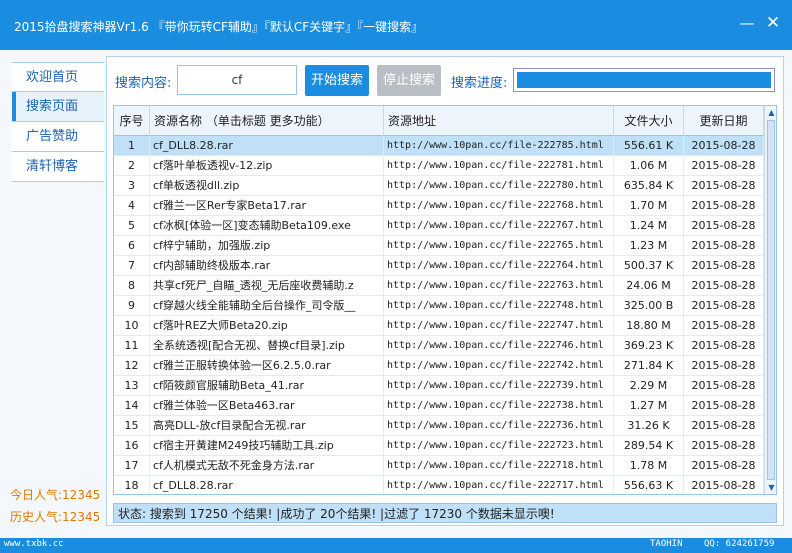  What do you see at coordinates (649, 366) in the screenshot?
I see `cell-size: 271.84 K` at bounding box center [649, 366].